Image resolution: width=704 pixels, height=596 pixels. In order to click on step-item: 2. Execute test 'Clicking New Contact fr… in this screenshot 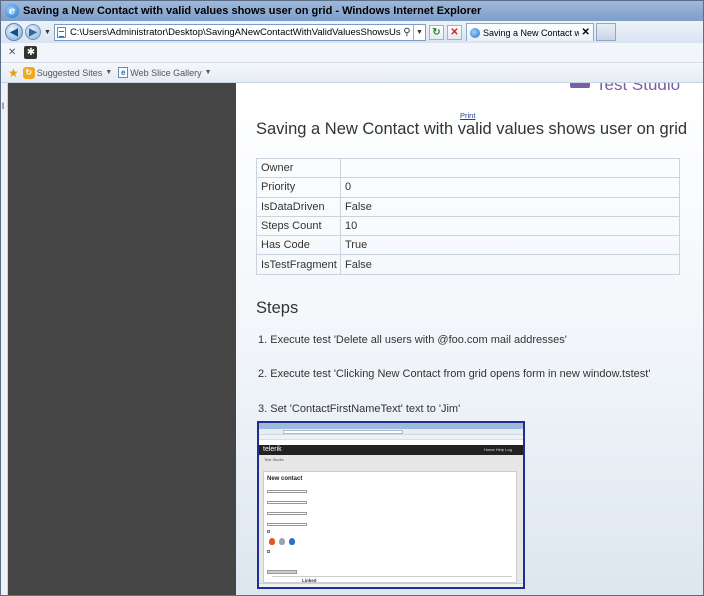, I will do `click(454, 374)`.